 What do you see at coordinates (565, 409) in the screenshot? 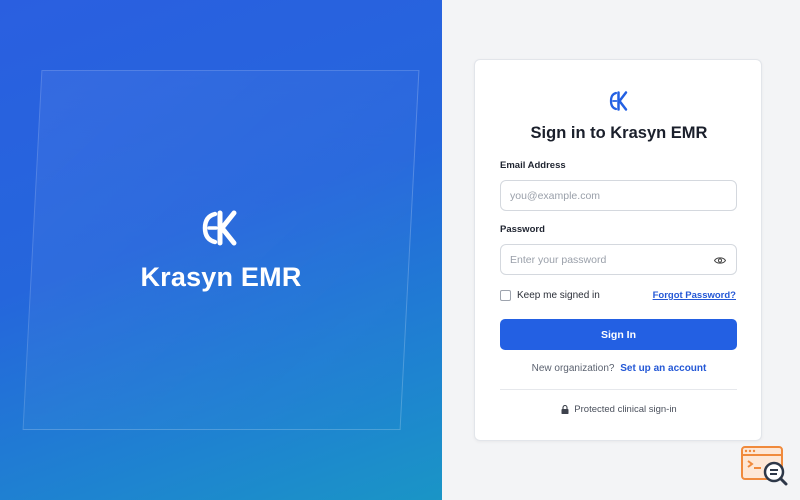
I see `lock-icon` at bounding box center [565, 409].